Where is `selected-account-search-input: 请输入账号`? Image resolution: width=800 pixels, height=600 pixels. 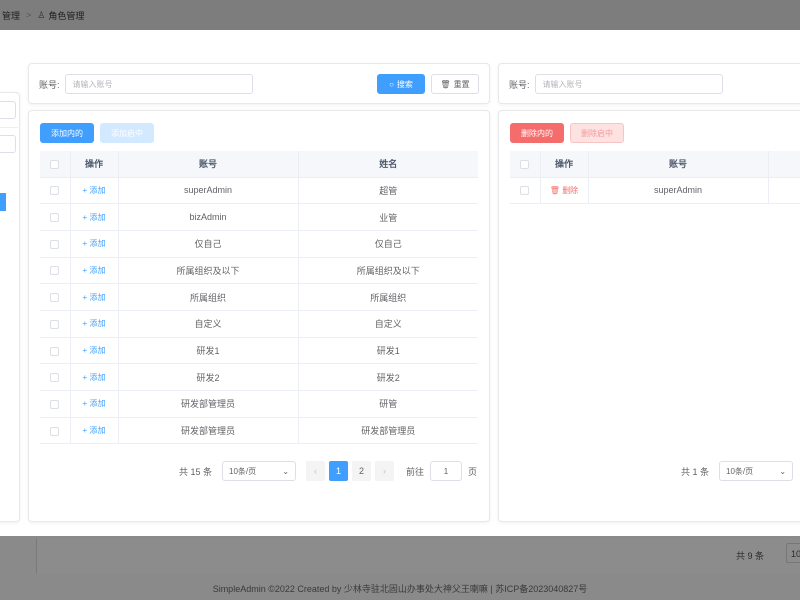
selected-account-search-input: 请输入账号 is located at coordinates (628, 84).